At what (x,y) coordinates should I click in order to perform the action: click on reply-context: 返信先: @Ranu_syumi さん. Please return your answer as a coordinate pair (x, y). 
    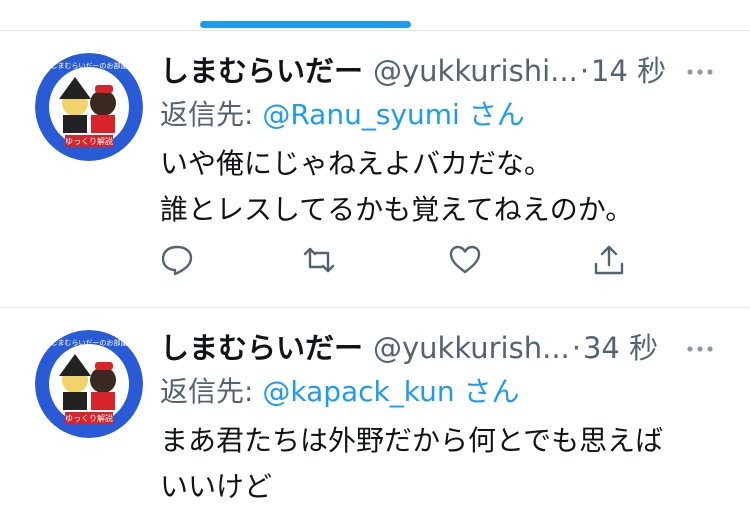
    Looking at the image, I should click on (342, 115).